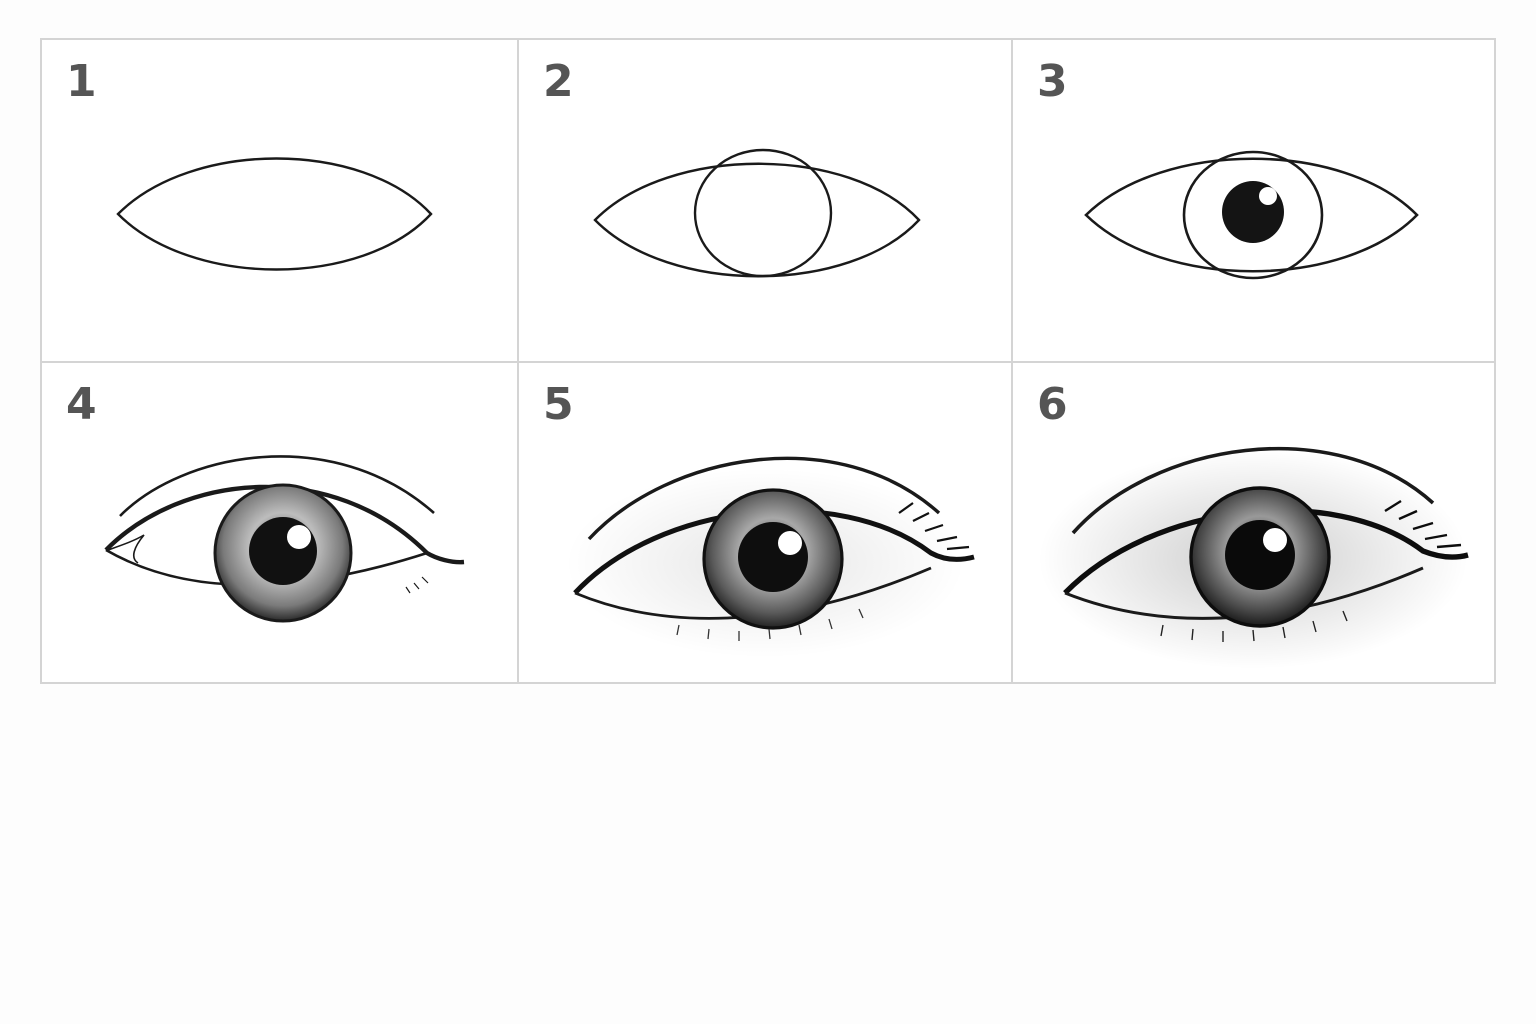 The width and height of the screenshot is (1536, 1024). What do you see at coordinates (763, 213) in the screenshot?
I see `iris-circle` at bounding box center [763, 213].